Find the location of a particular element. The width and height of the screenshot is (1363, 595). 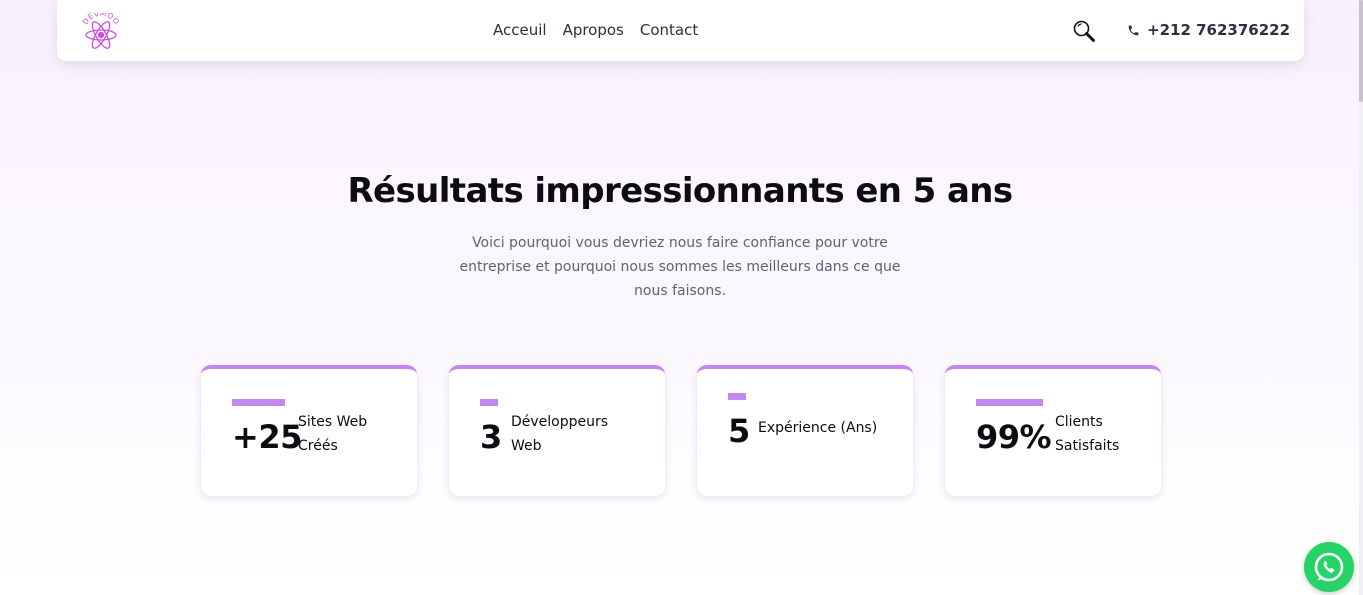

phone-icon is located at coordinates (1133, 30).